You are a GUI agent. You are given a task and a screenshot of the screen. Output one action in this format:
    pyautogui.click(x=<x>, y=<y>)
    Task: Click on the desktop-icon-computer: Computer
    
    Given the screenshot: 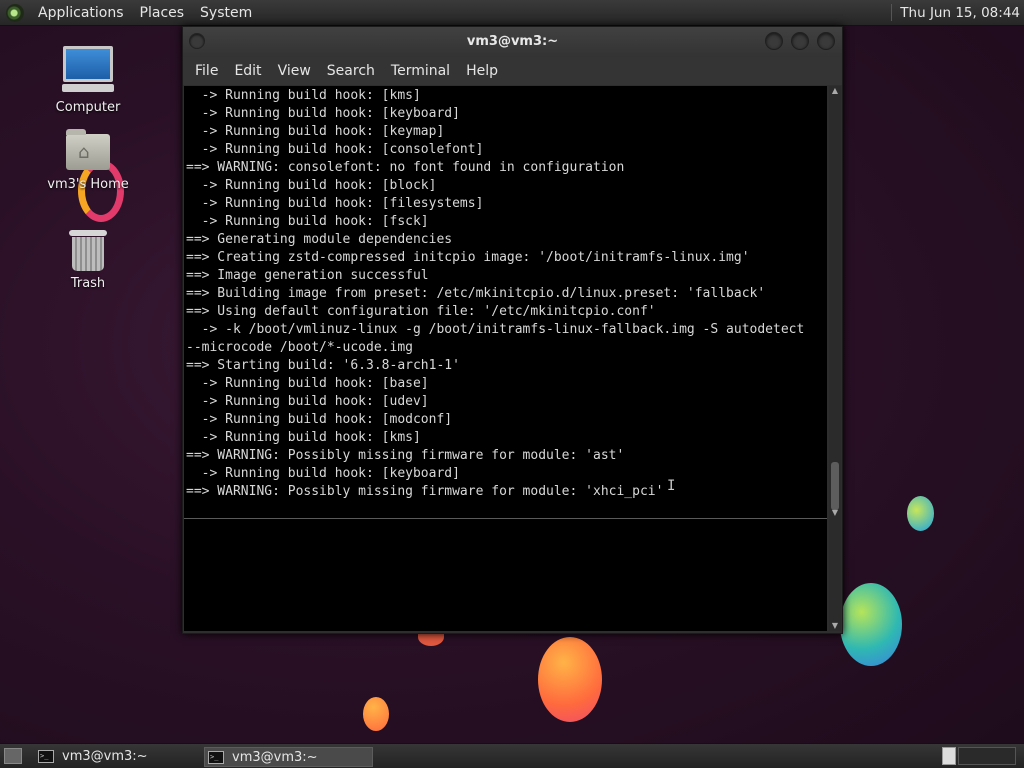 What is the action you would take?
    pyautogui.click(x=88, y=80)
    